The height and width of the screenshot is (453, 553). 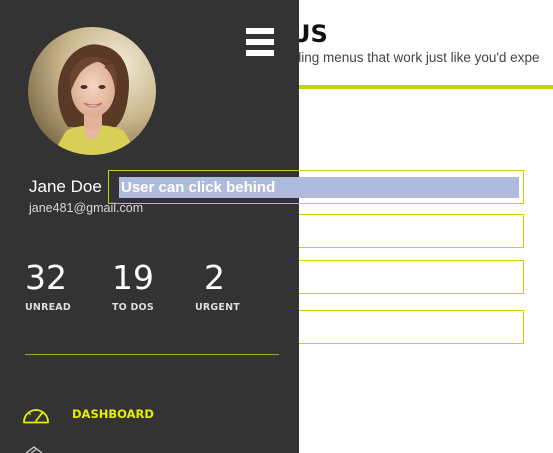 I want to click on menu-item-dashboard: DASHBOARD, so click(x=87, y=414).